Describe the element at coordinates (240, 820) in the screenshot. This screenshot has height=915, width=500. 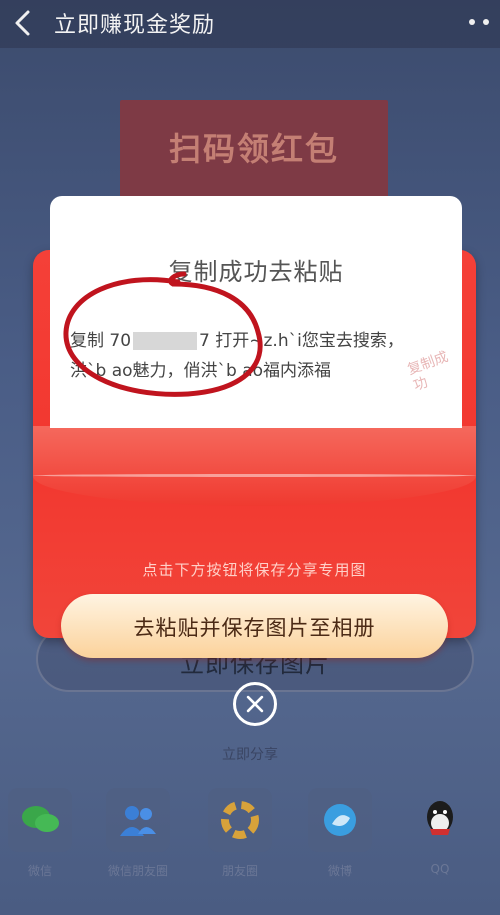
I see `moments-icon` at that location.